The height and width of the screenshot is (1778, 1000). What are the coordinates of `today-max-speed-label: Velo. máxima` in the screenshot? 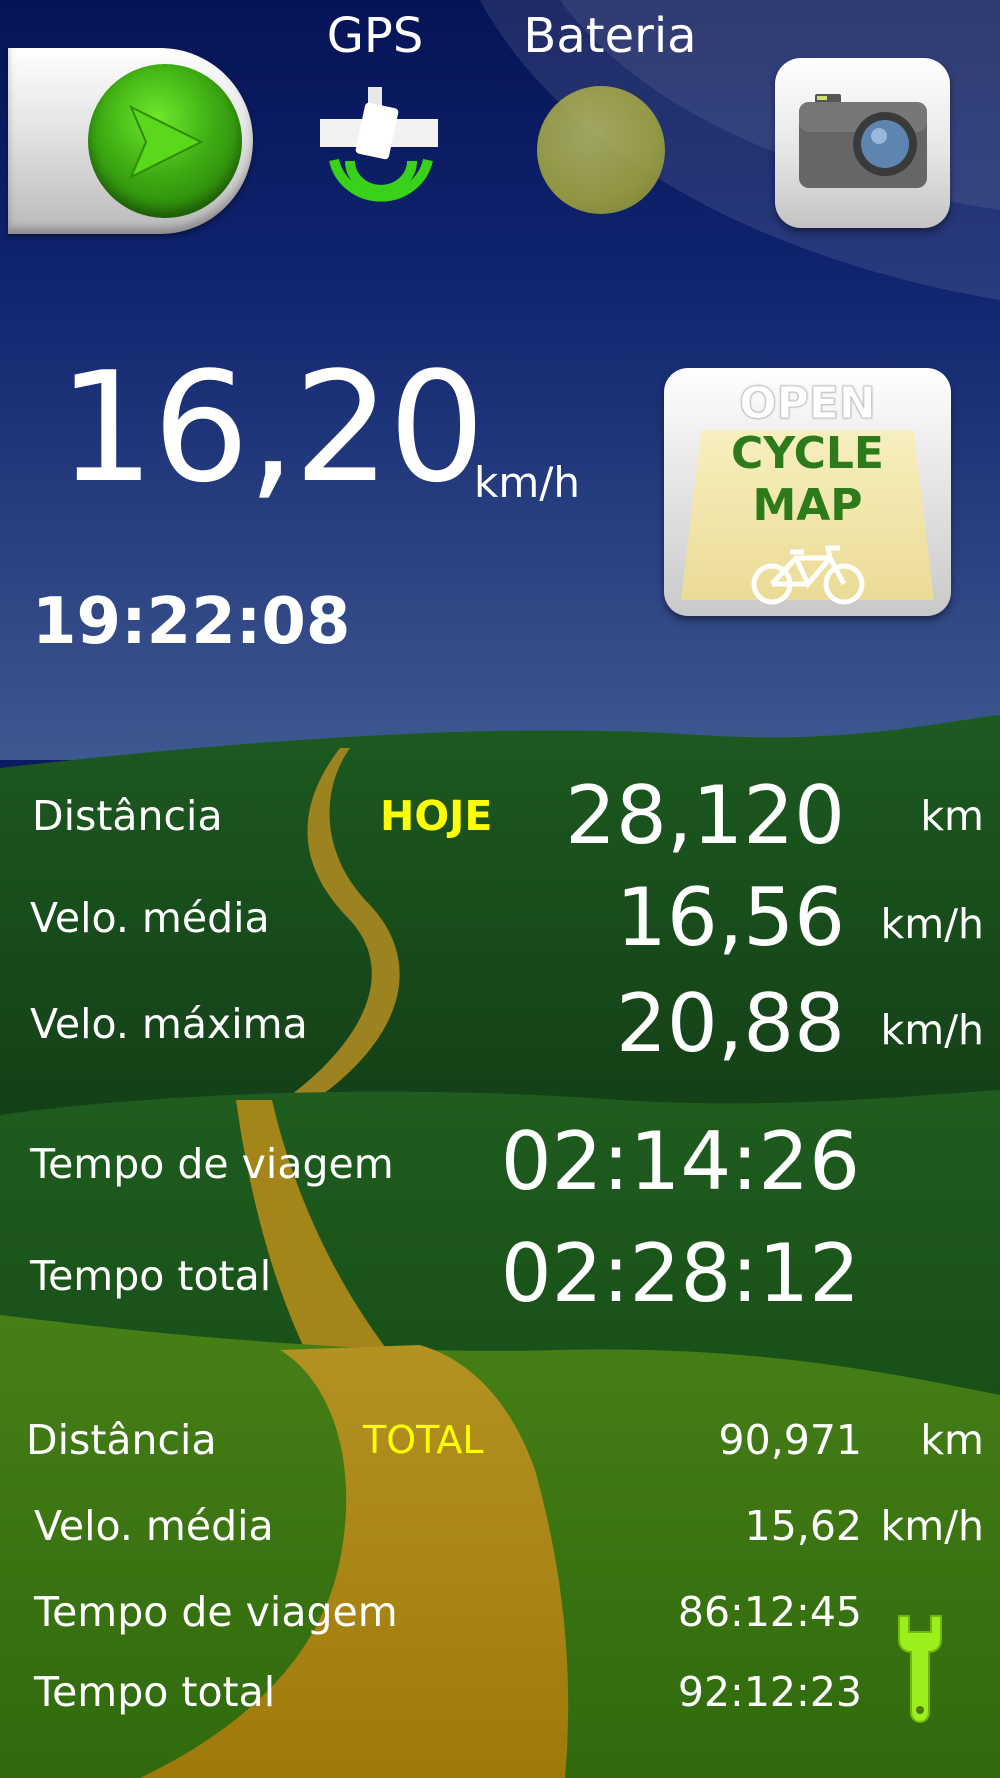 It's located at (169, 1024).